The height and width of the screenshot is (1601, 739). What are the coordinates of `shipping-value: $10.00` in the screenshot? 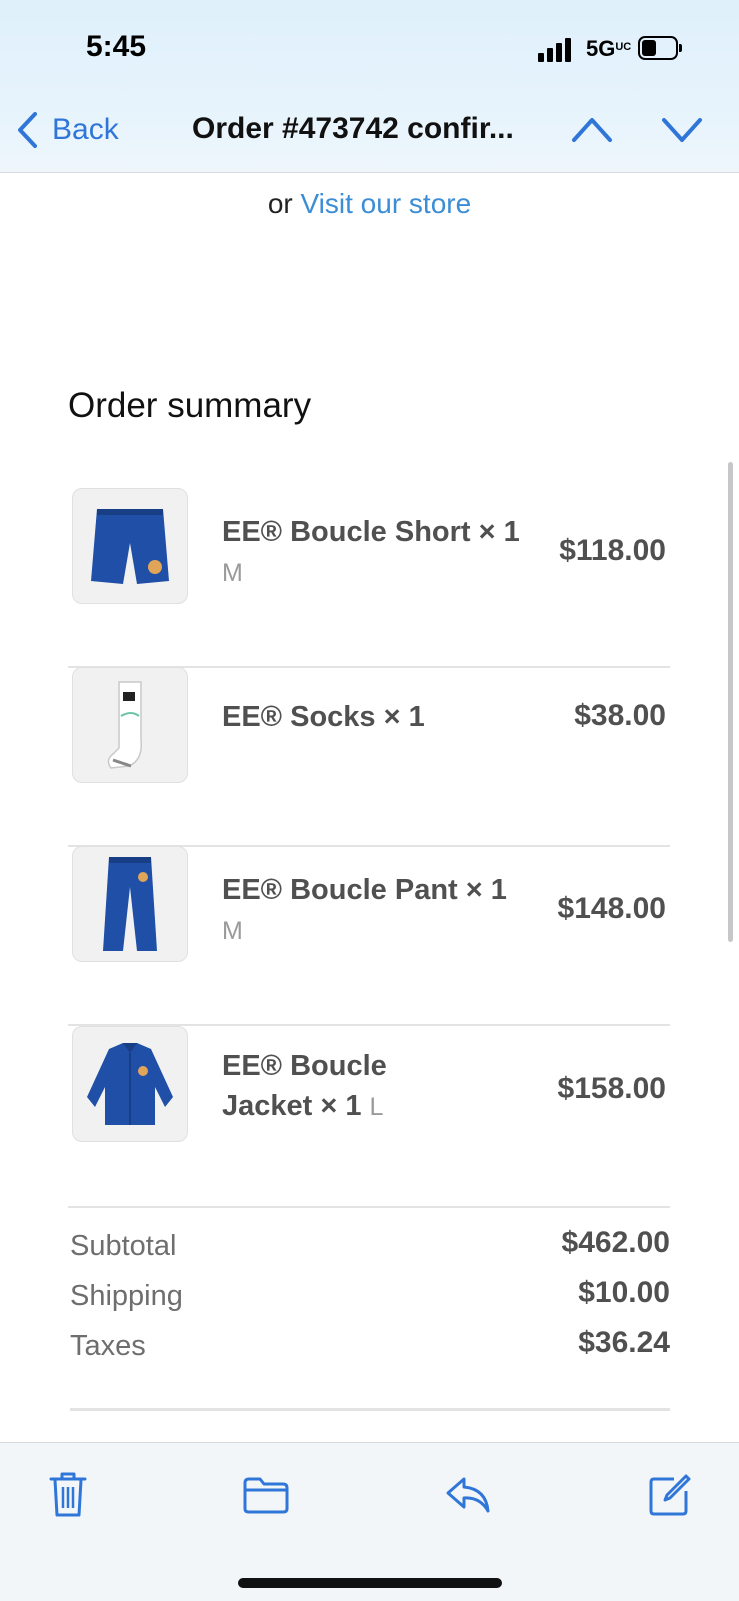 It's located at (624, 1292).